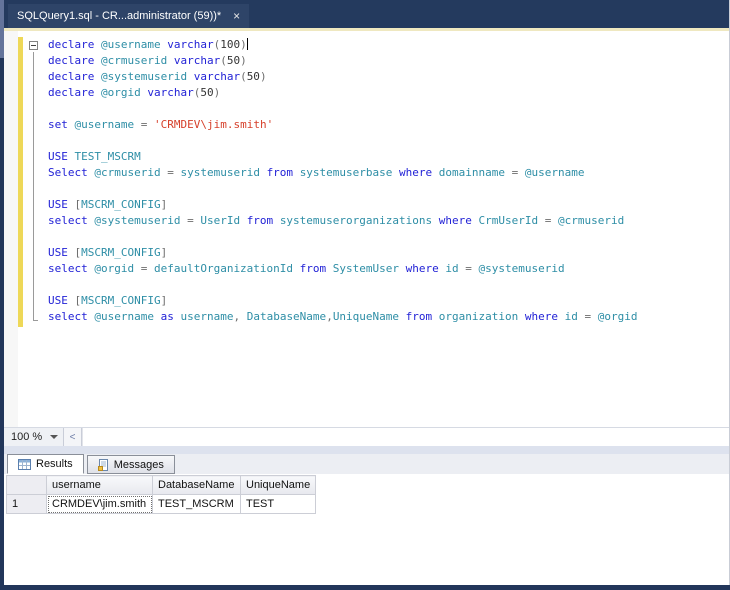 This screenshot has width=730, height=590. I want to click on code-line: declare @username varchar(100), so click(148, 44).